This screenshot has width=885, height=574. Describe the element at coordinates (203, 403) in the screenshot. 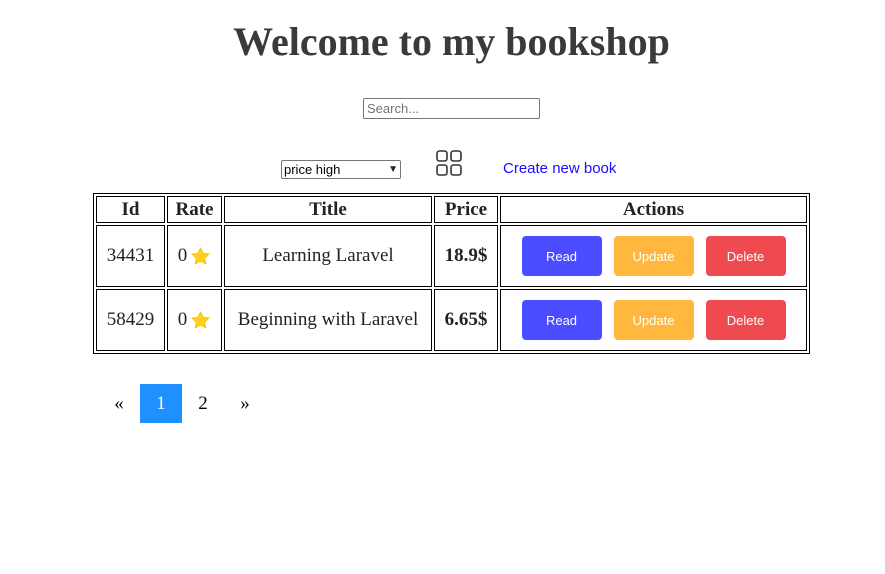

I see `pagination-page-2: 2` at that location.